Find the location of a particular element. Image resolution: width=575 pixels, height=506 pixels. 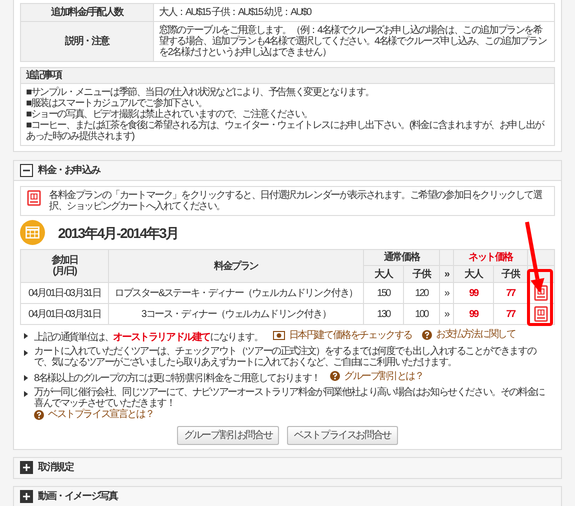

column-header: ネット価格 is located at coordinates (491, 258).